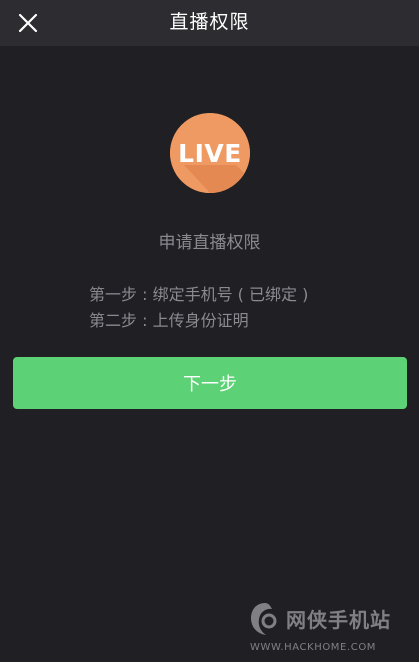 The height and width of the screenshot is (662, 419). I want to click on apply-heading: 申请直播权限, so click(209, 243).